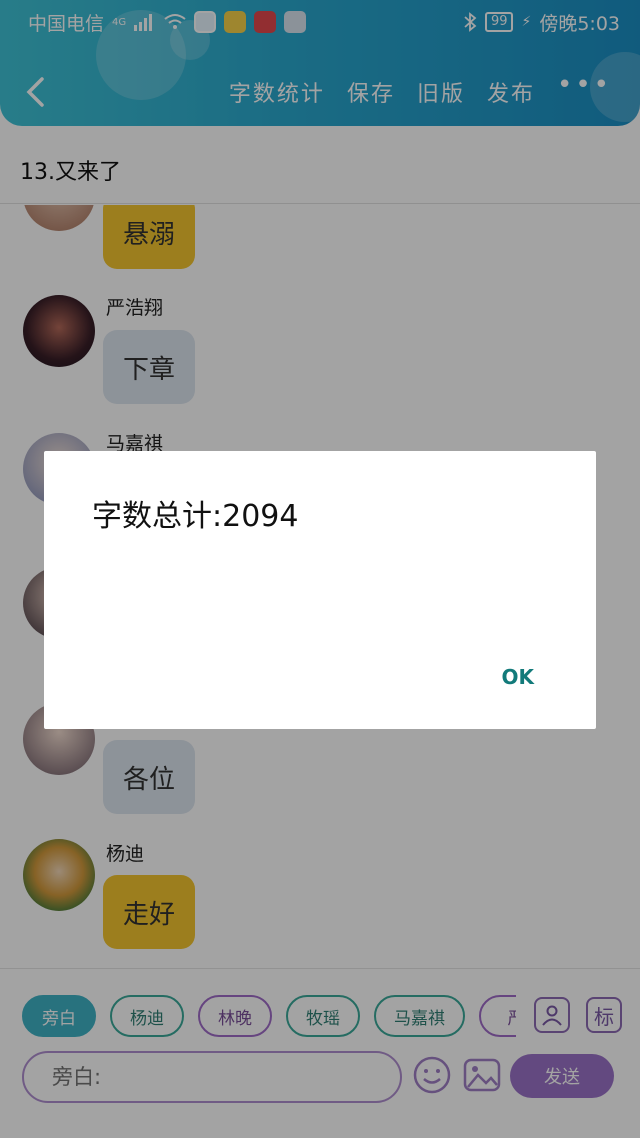  What do you see at coordinates (518, 677) in the screenshot?
I see `ok-button: OK` at bounding box center [518, 677].